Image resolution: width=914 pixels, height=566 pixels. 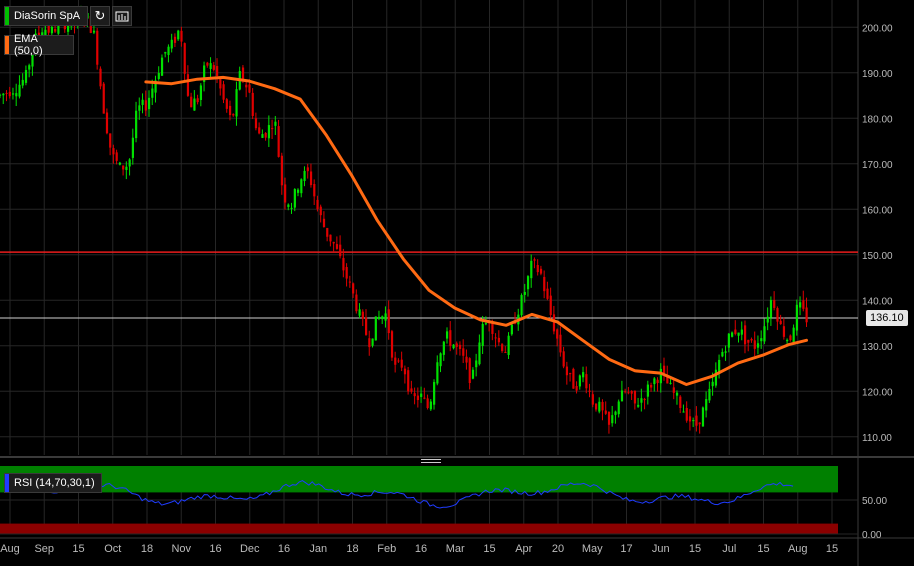 I want to click on x-tick-label: 20, so click(x=558, y=549).